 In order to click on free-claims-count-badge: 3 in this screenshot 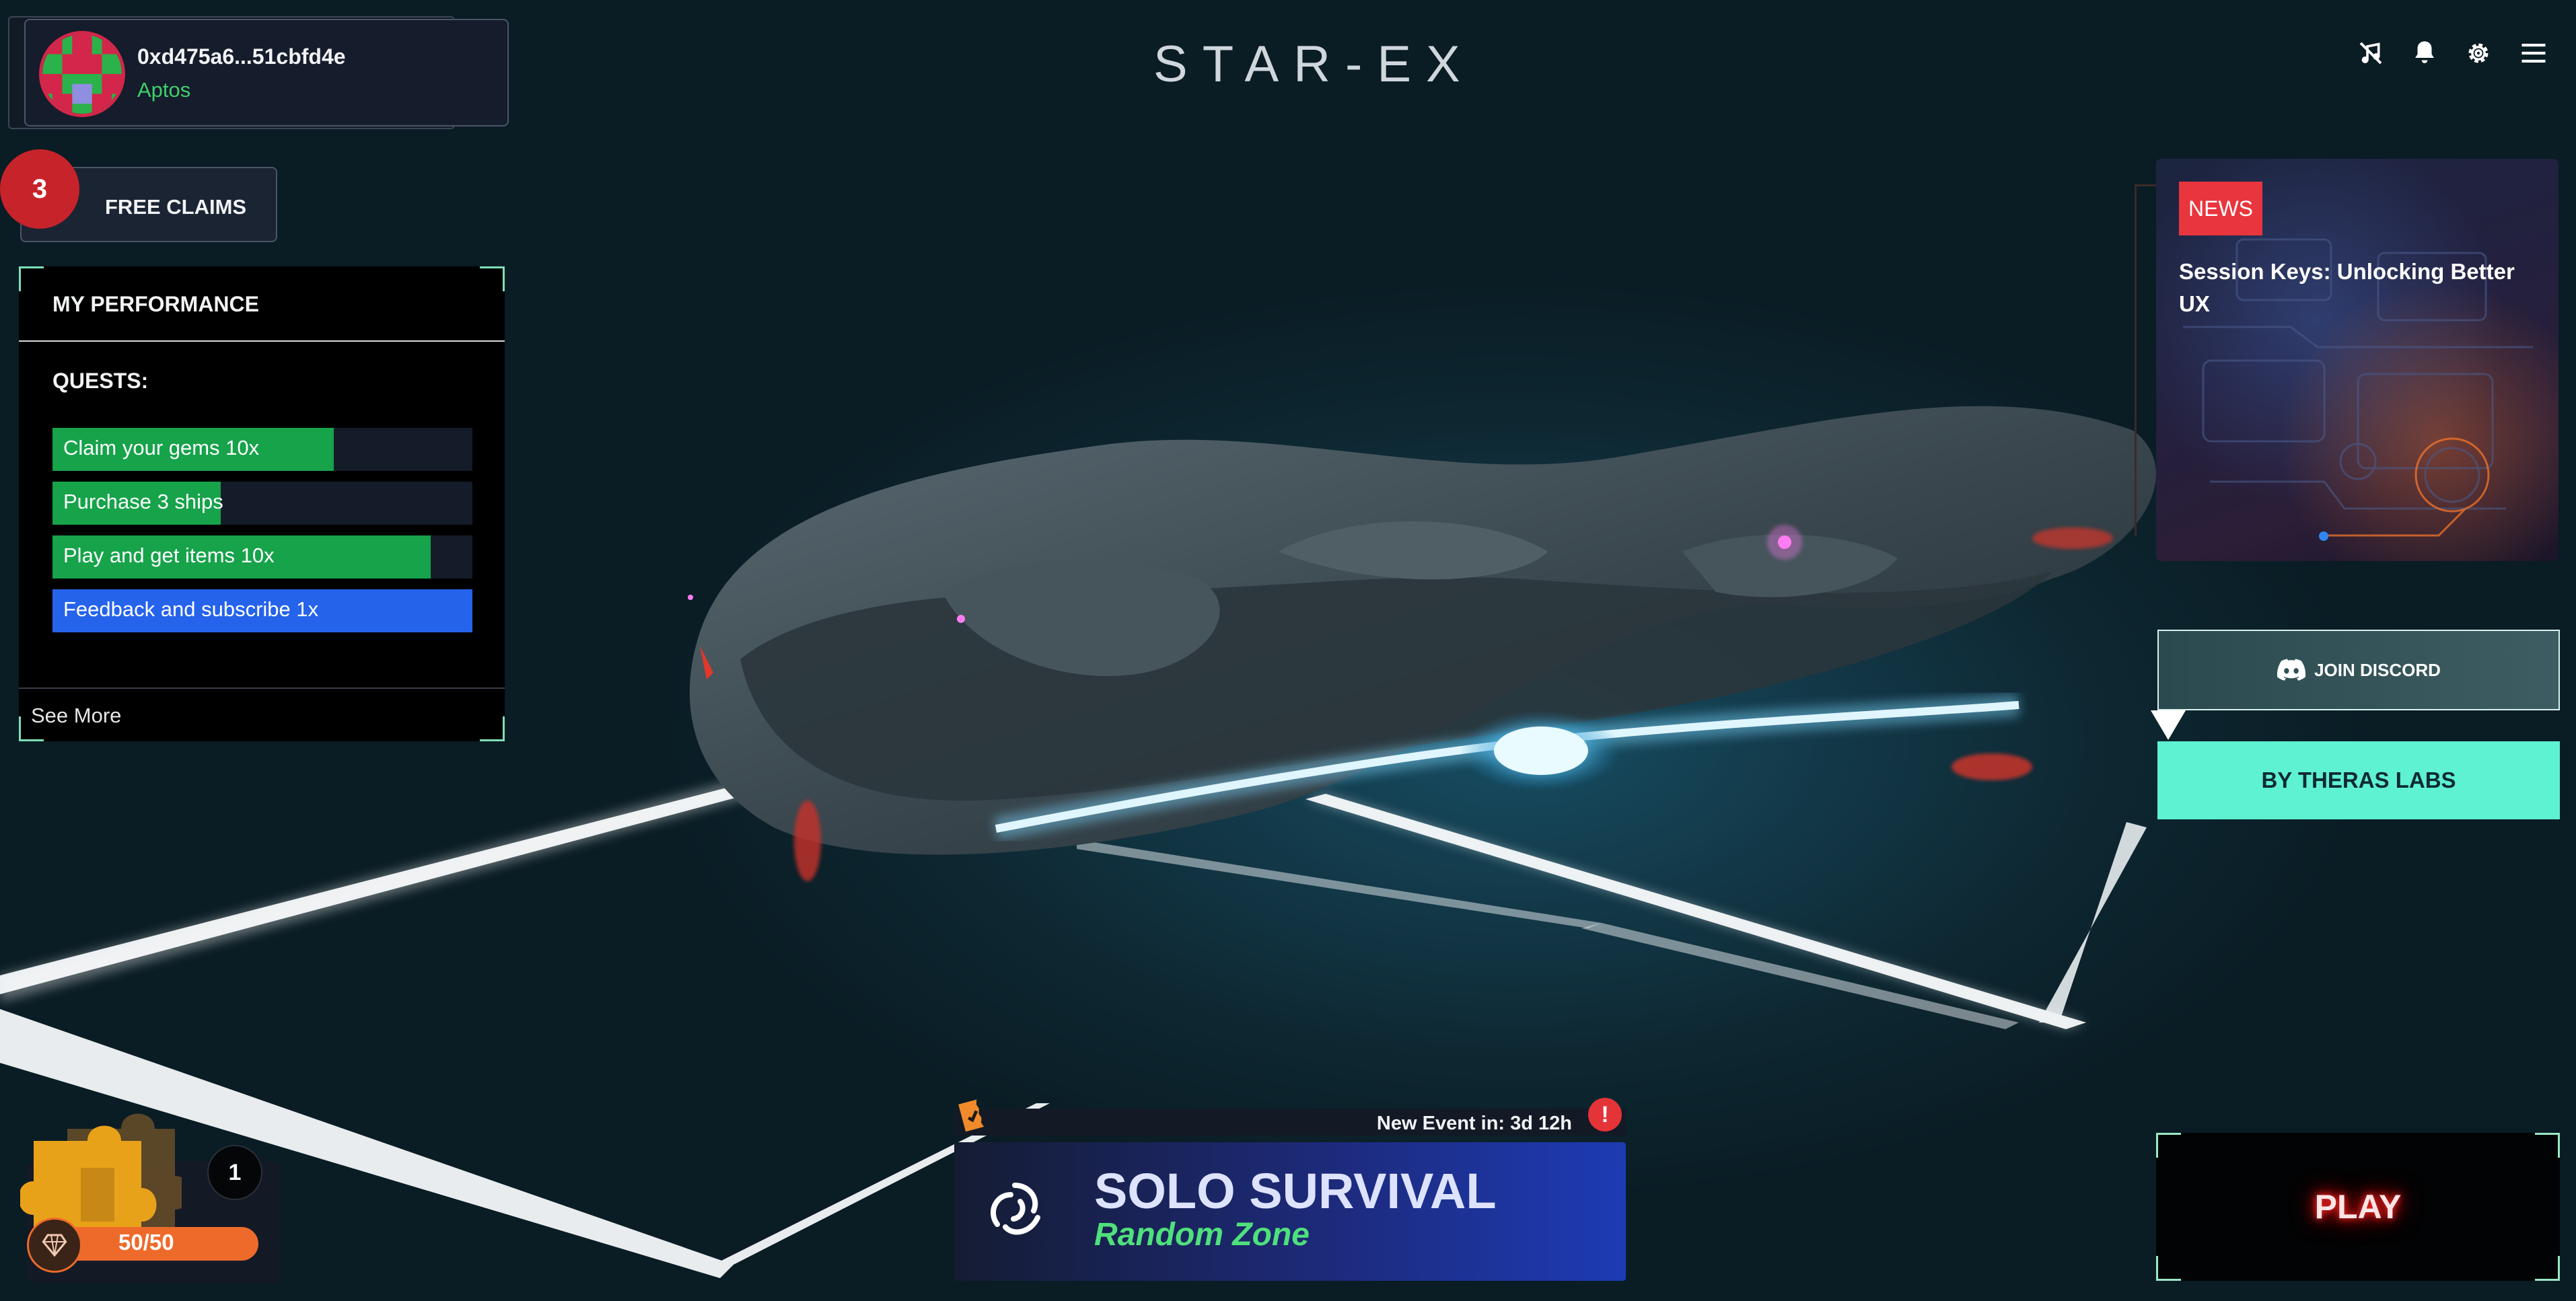, I will do `click(39, 189)`.